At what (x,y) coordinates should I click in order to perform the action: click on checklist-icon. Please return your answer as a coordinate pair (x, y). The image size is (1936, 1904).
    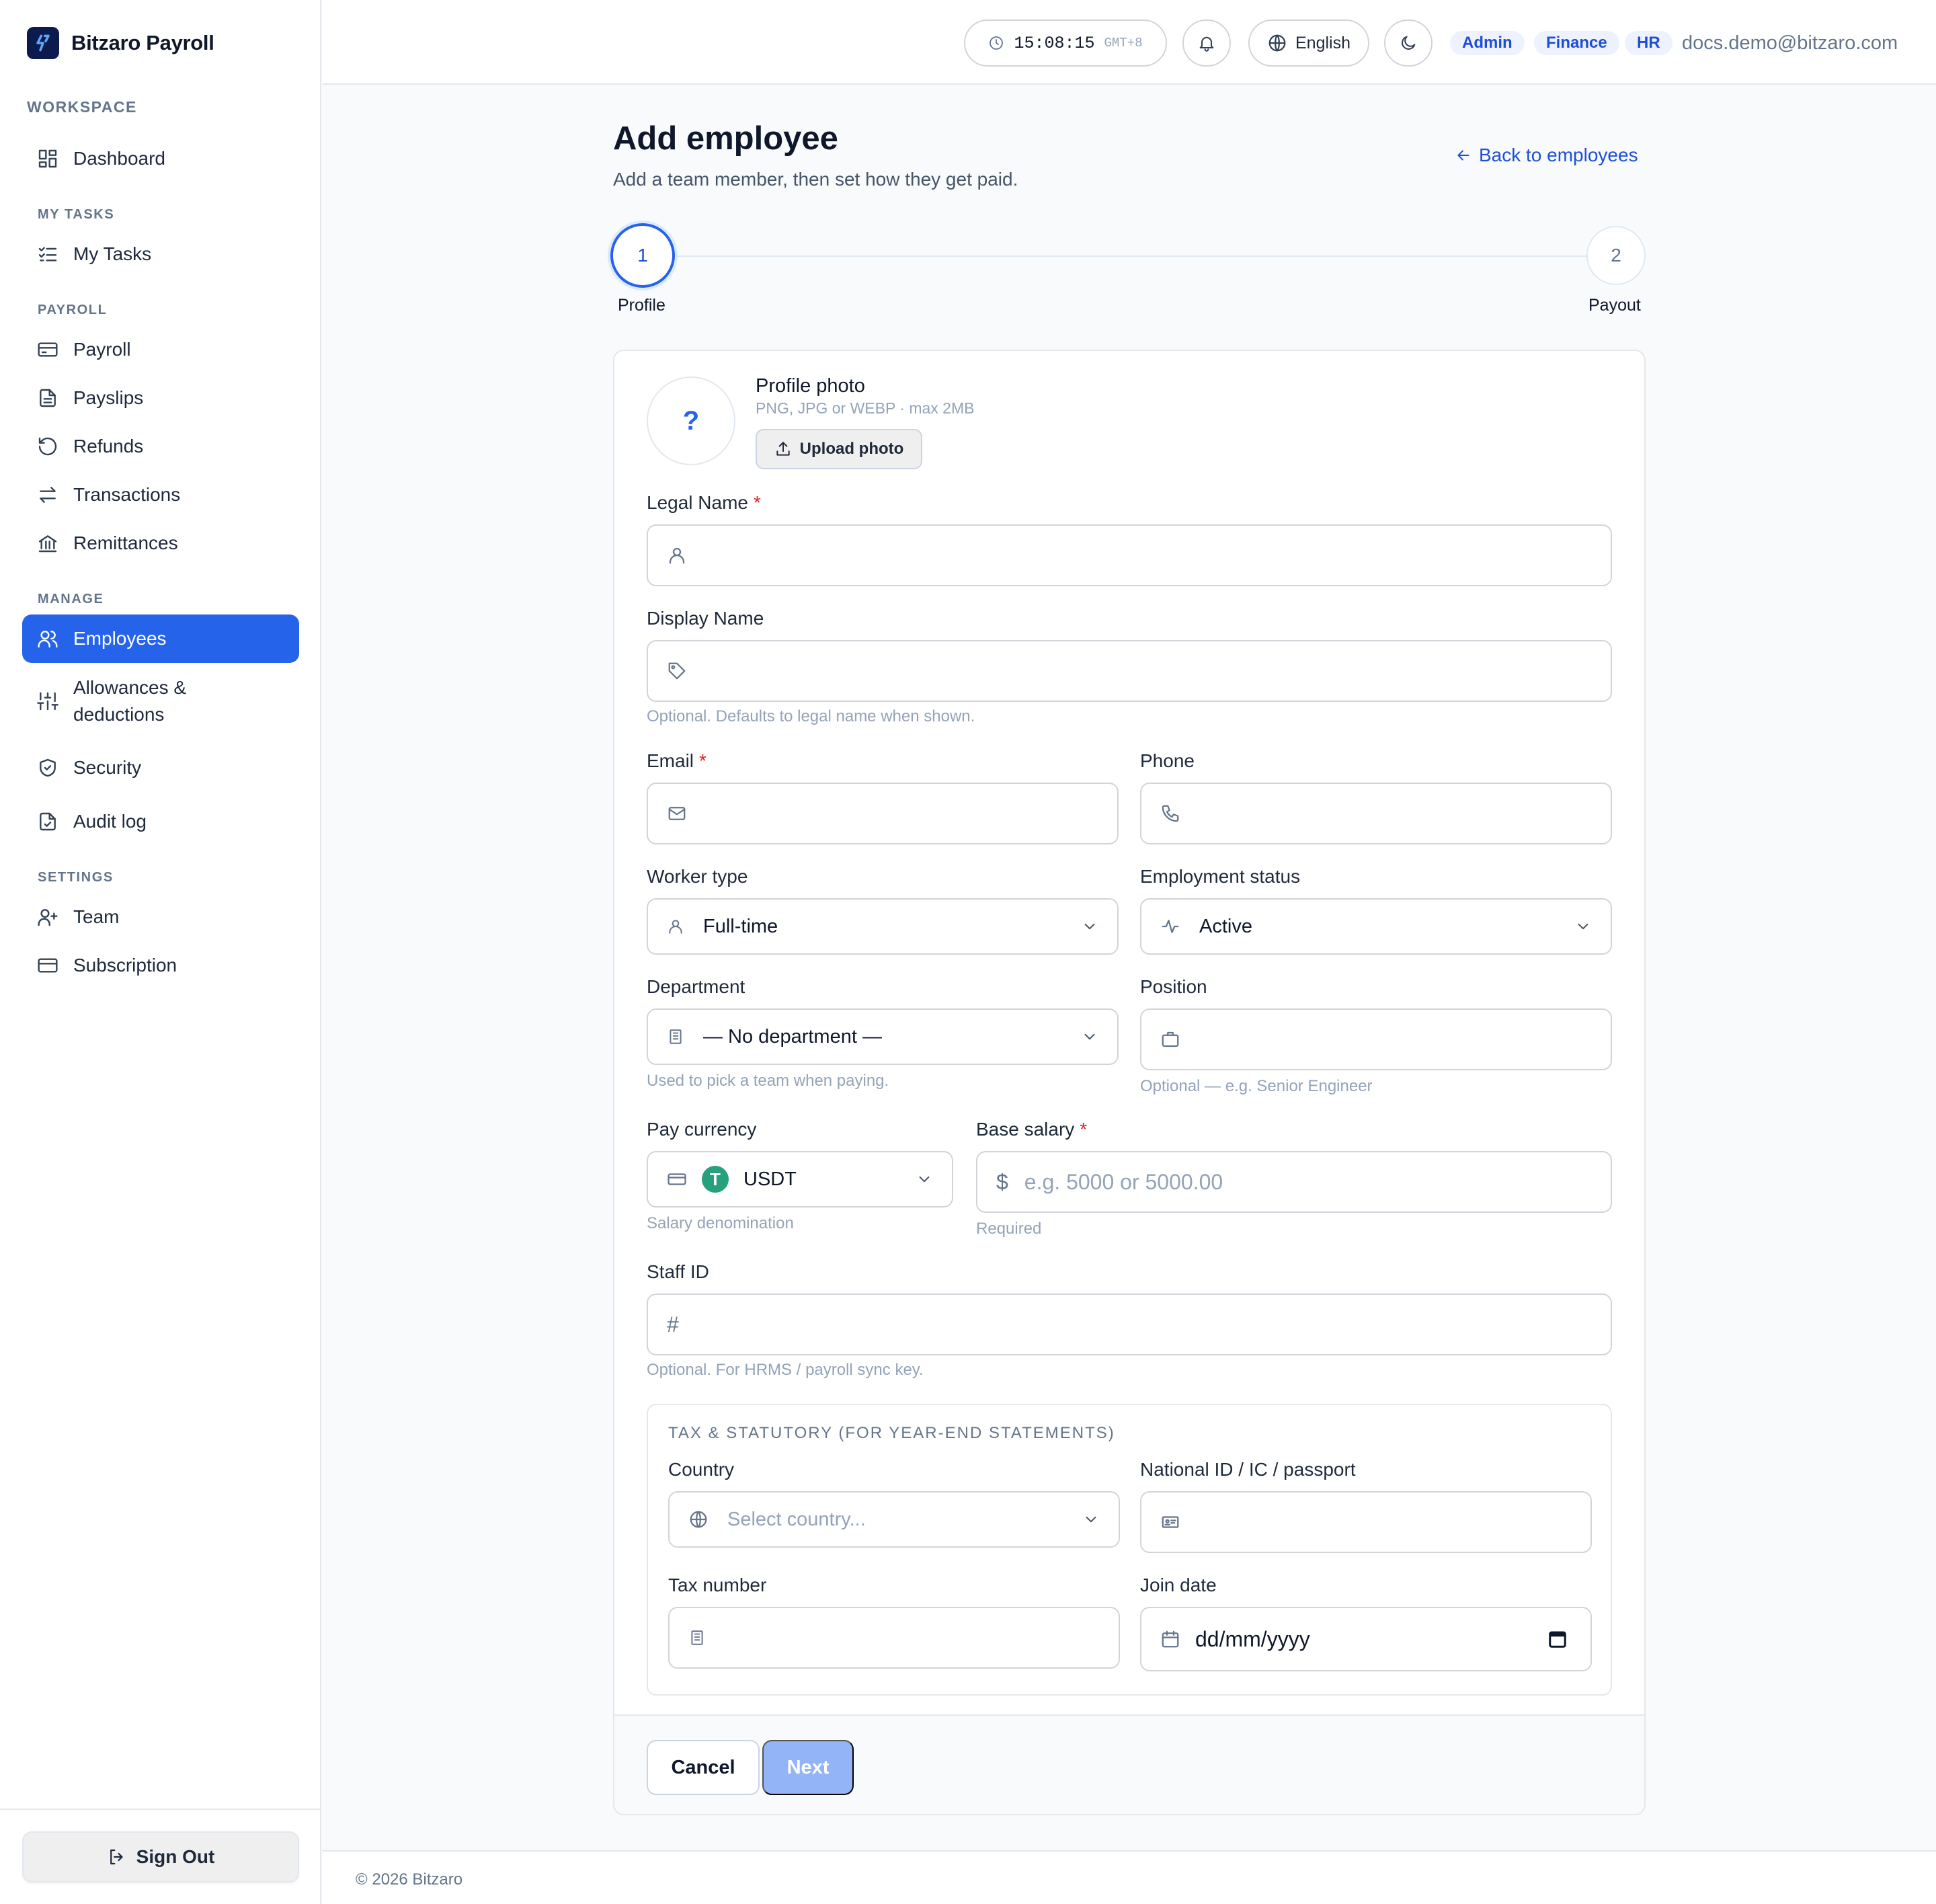
    Looking at the image, I should click on (47, 255).